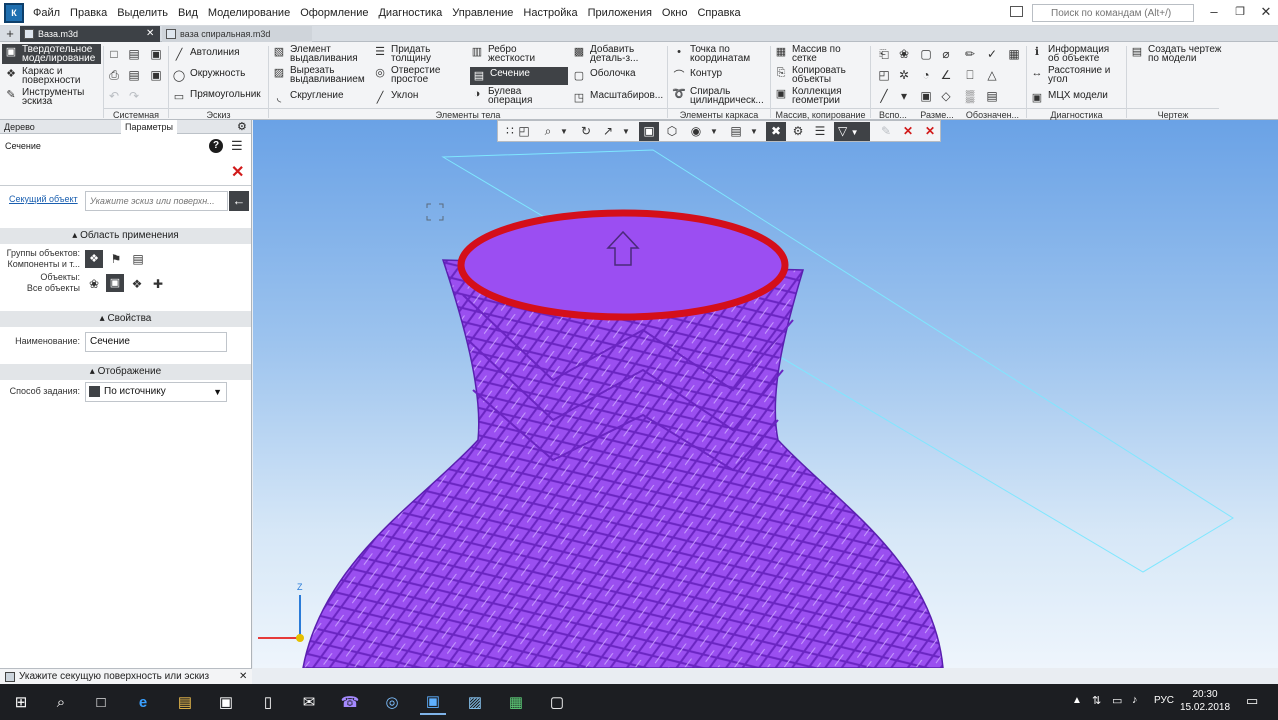 The image size is (1278, 720). I want to click on close-operation-icon: ✕, so click(930, 131).